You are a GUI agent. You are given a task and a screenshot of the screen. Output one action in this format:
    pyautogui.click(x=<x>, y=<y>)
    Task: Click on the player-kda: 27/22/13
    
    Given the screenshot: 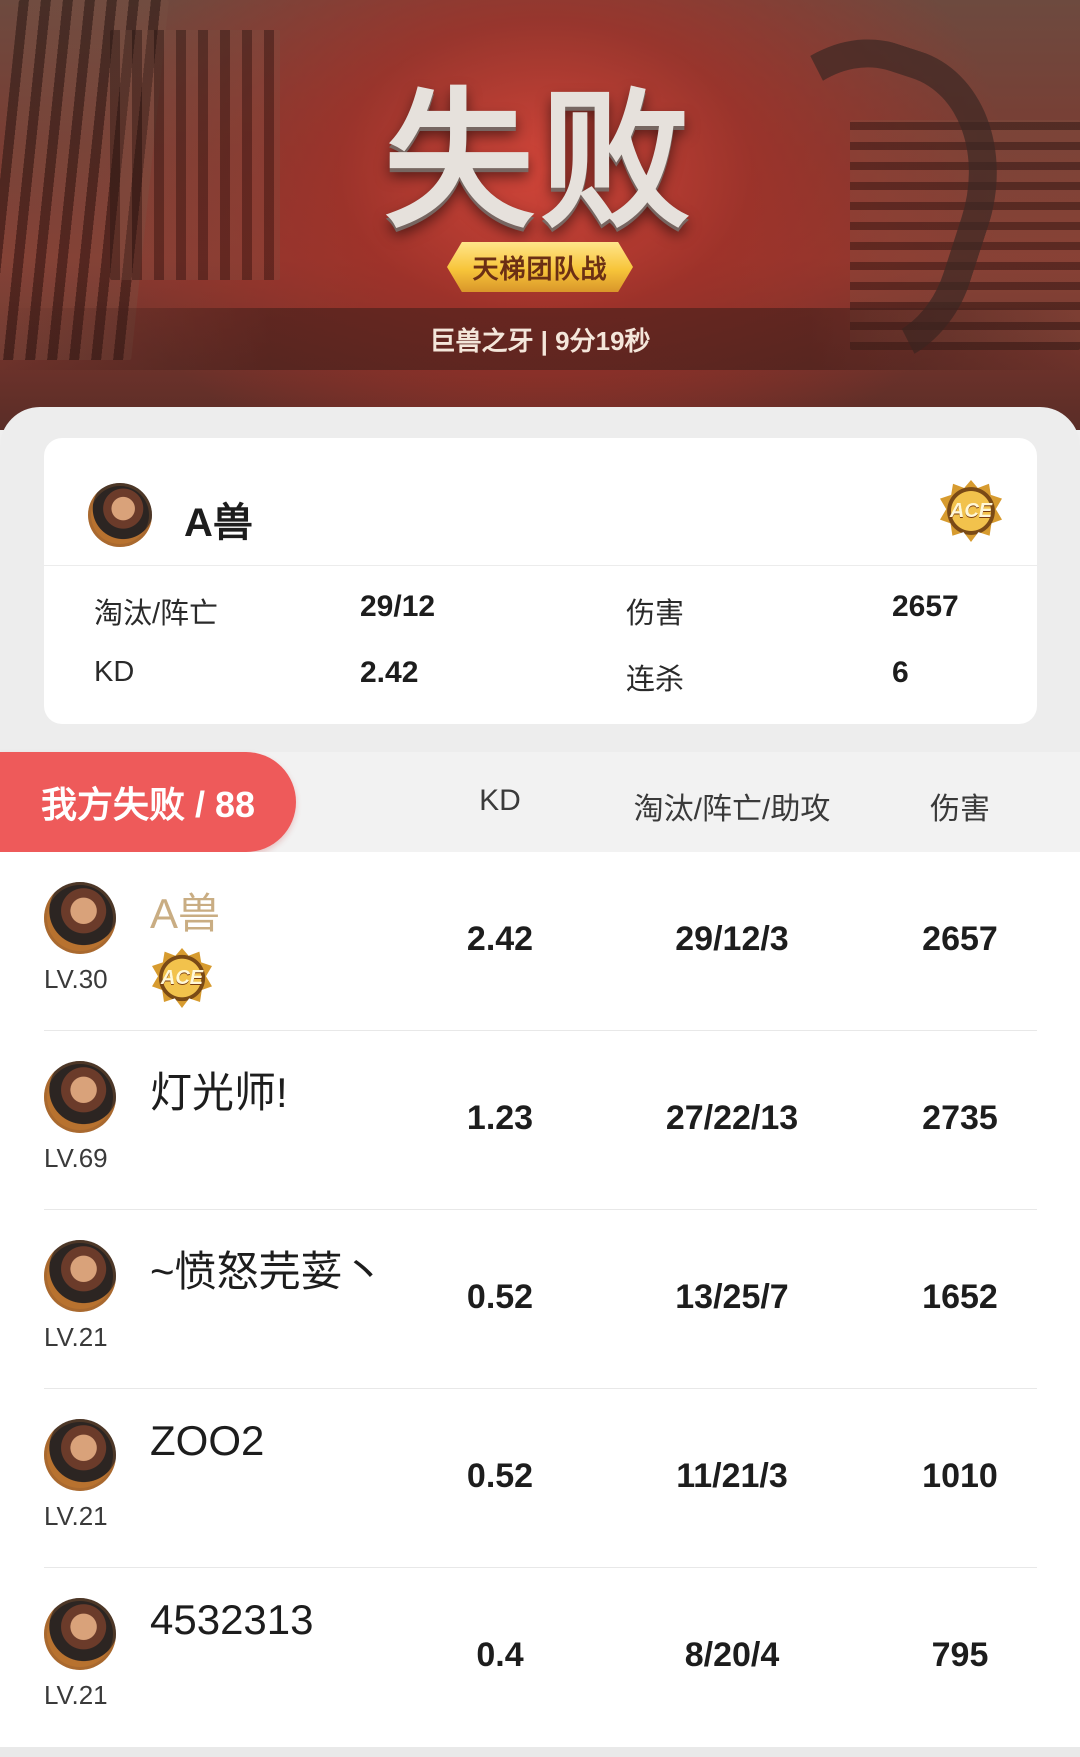 What is the action you would take?
    pyautogui.click(x=732, y=1118)
    